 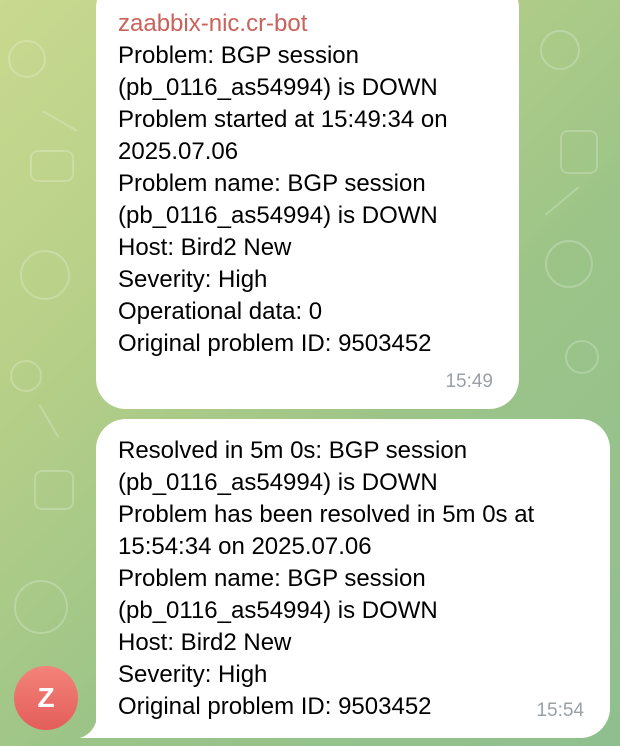 What do you see at coordinates (245, 546) in the screenshot?
I see `message-text-line: 15:54:34 on 2025.07.06` at bounding box center [245, 546].